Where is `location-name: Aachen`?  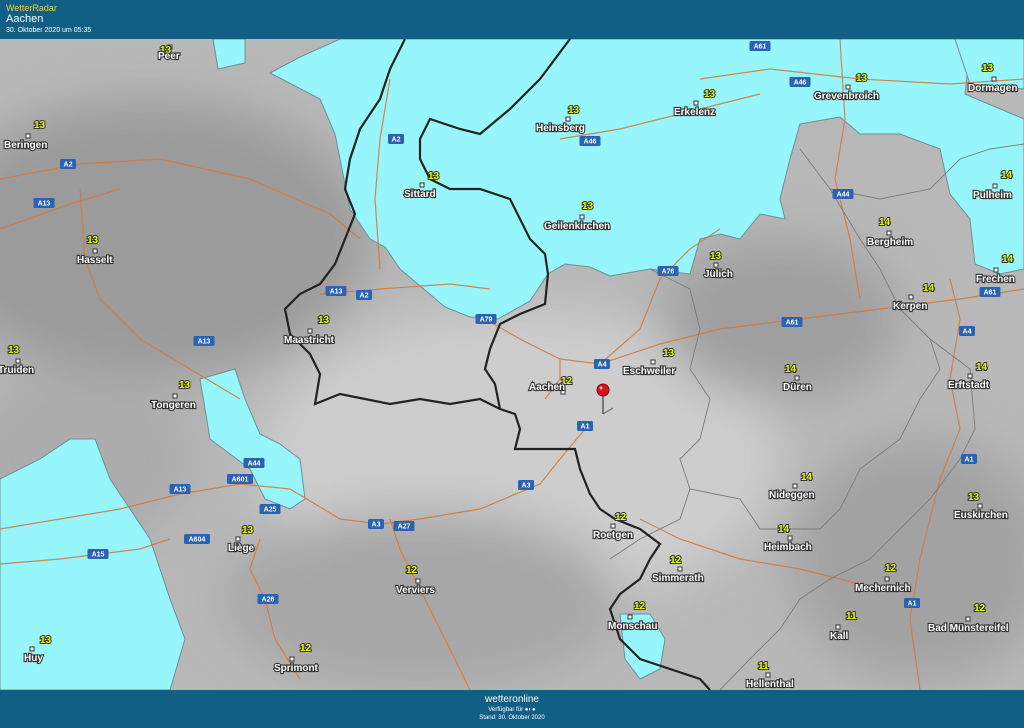
location-name: Aachen is located at coordinates (25, 19).